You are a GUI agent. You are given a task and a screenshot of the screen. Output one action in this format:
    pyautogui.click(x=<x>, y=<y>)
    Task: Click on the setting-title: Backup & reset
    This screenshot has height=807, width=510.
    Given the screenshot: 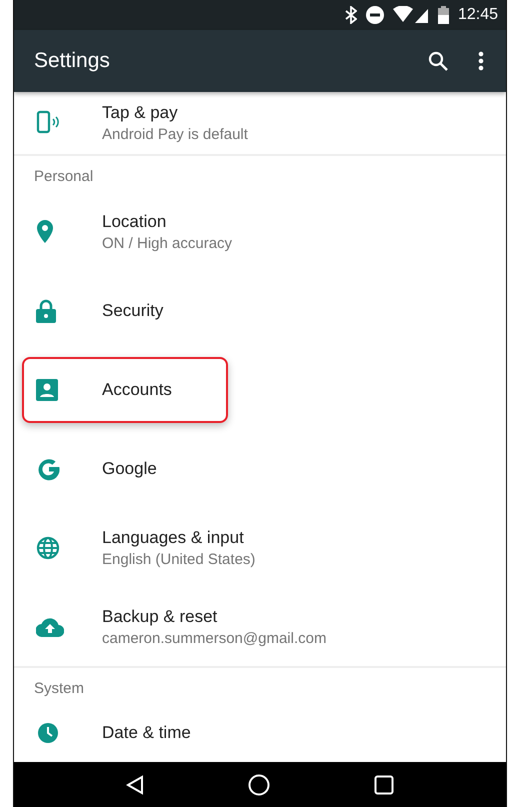 What is the action you would take?
    pyautogui.click(x=160, y=616)
    